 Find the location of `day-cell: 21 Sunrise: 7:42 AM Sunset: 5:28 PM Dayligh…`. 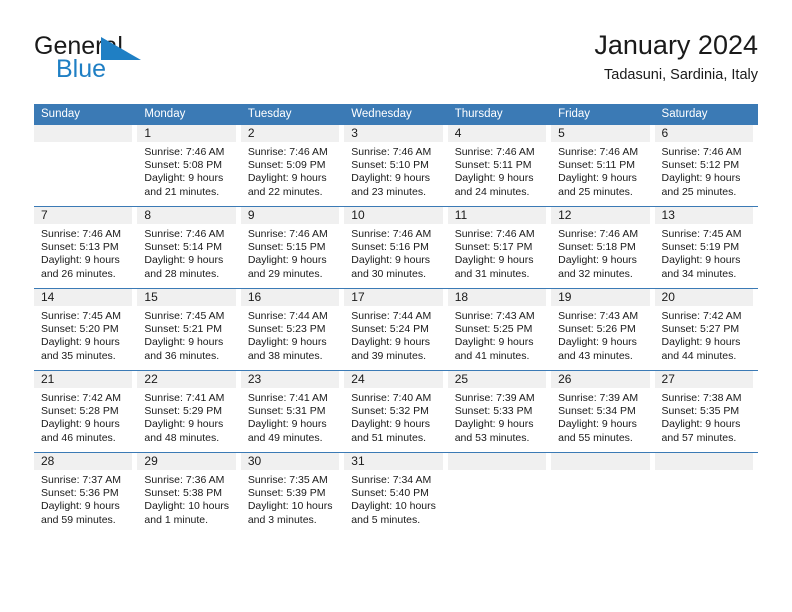

day-cell: 21 Sunrise: 7:42 AM Sunset: 5:28 PM Dayligh… is located at coordinates (85, 411).